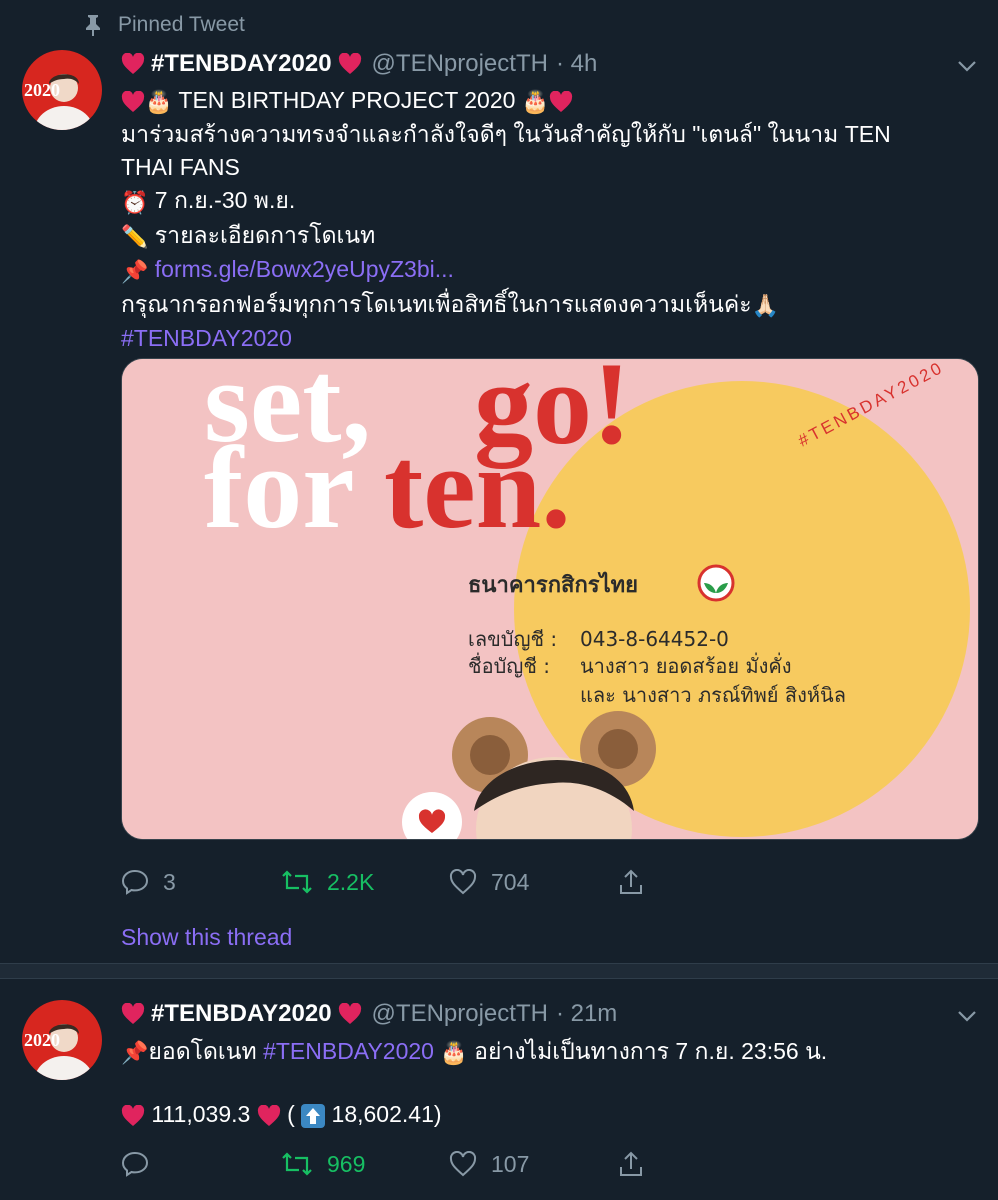 The image size is (998, 1200). What do you see at coordinates (651, 1051) in the screenshot?
I see `donation-note: อย่างไม่เป็นทางการ 7 ก.ย. 23:56 น.` at bounding box center [651, 1051].